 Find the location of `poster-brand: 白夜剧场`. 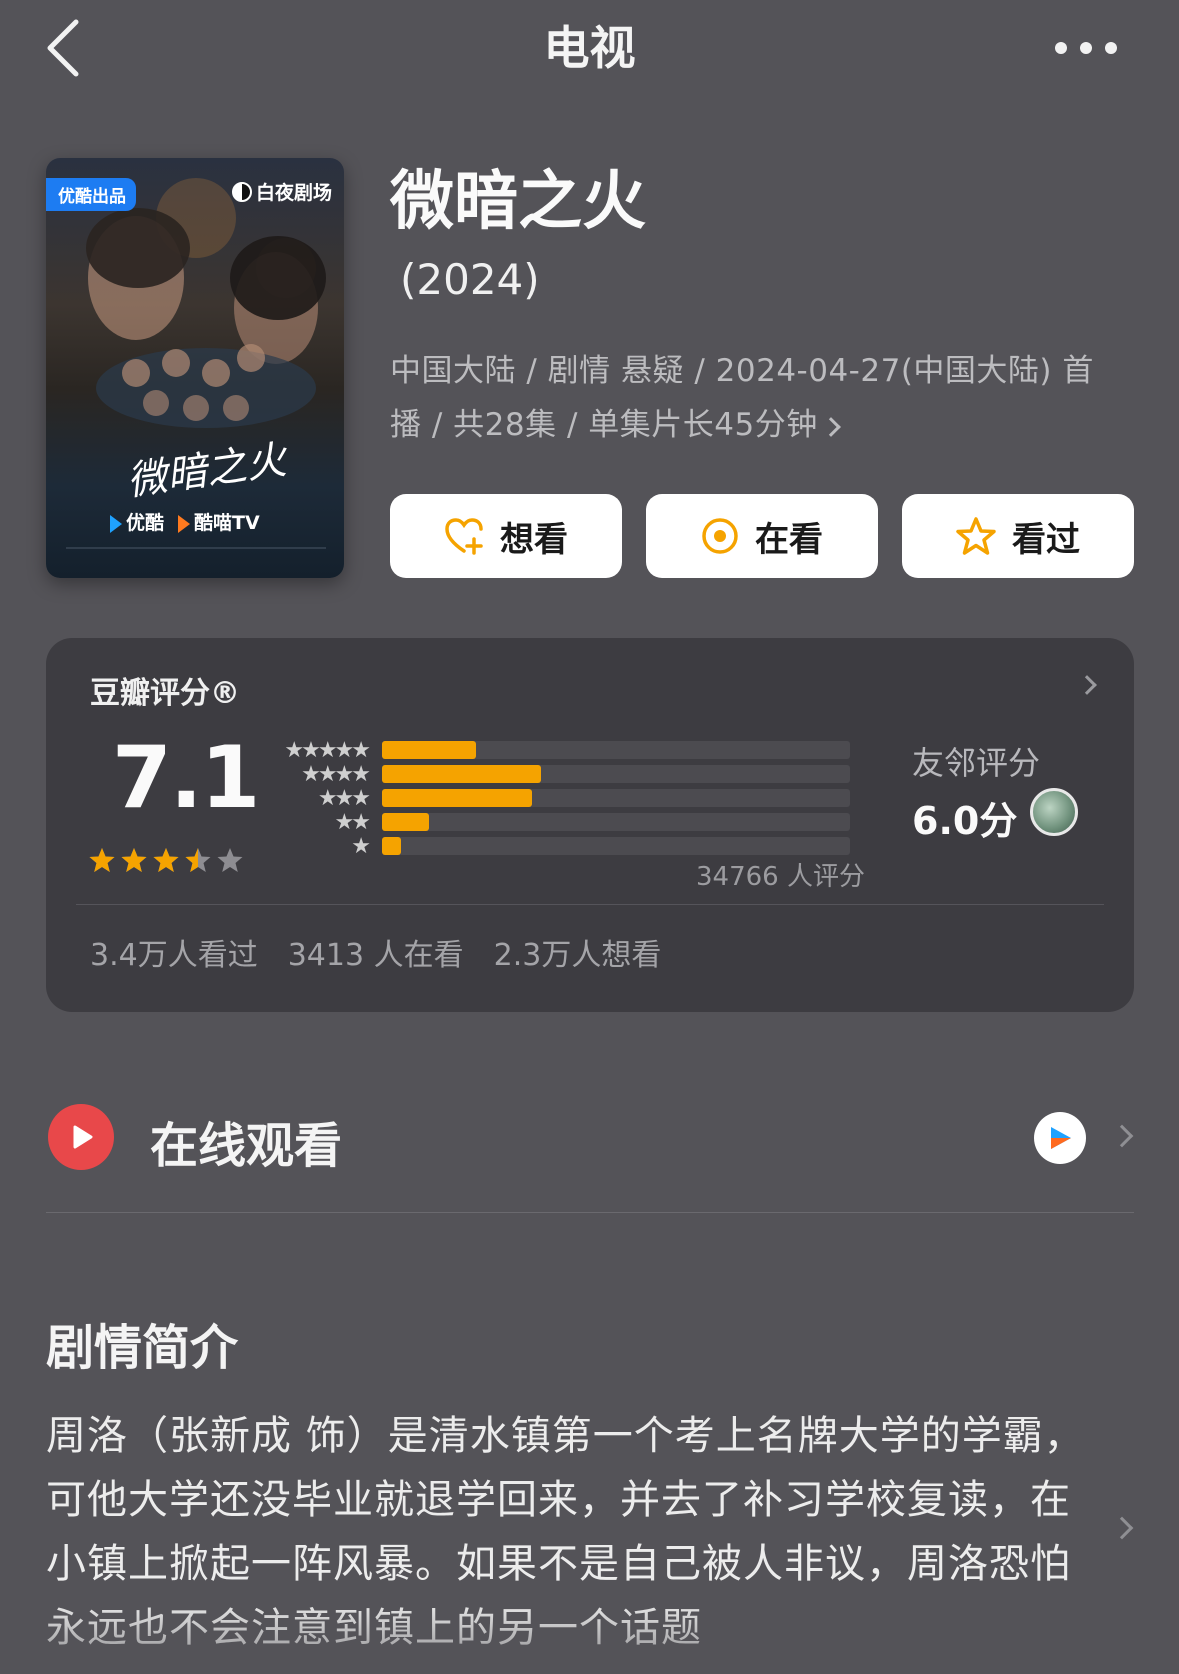

poster-brand: 白夜剧场 is located at coordinates (281, 191).